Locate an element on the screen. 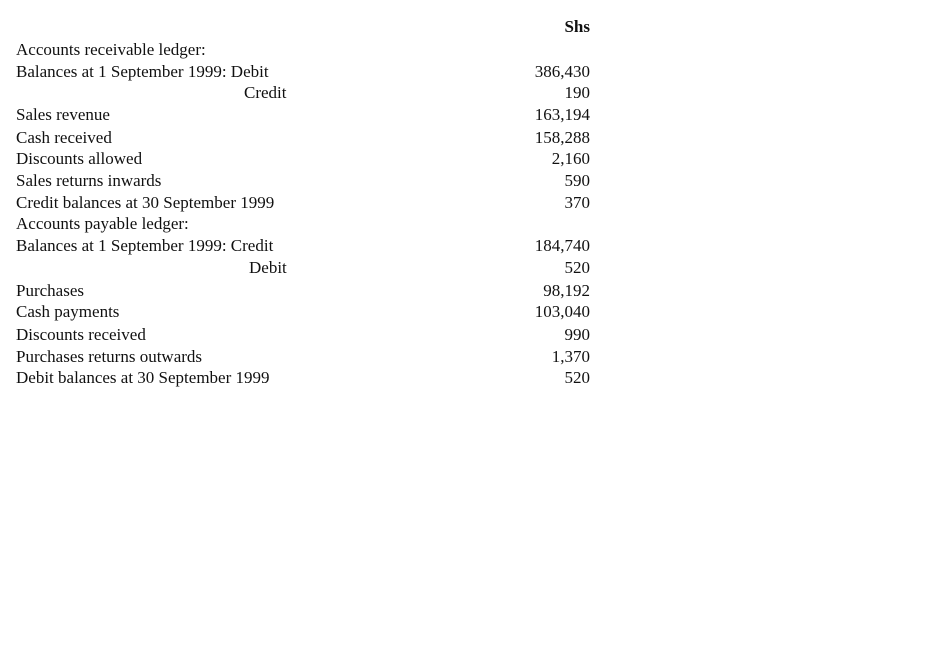 Image resolution: width=940 pixels, height=646 pixels. payable-title: Accounts payable ledger: is located at coordinates (102, 223).